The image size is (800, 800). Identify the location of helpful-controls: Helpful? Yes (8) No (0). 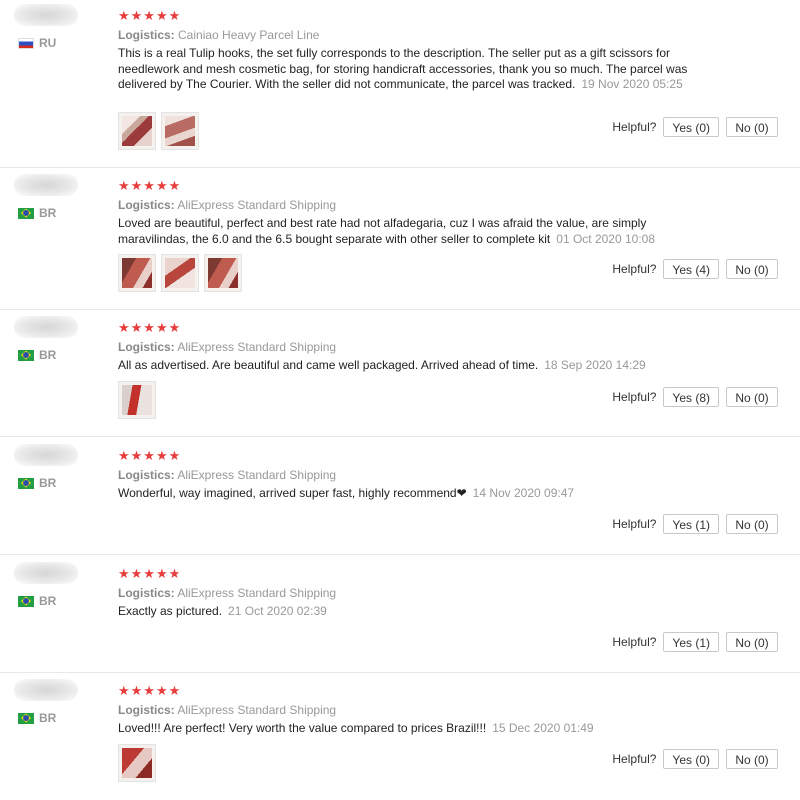
(695, 397).